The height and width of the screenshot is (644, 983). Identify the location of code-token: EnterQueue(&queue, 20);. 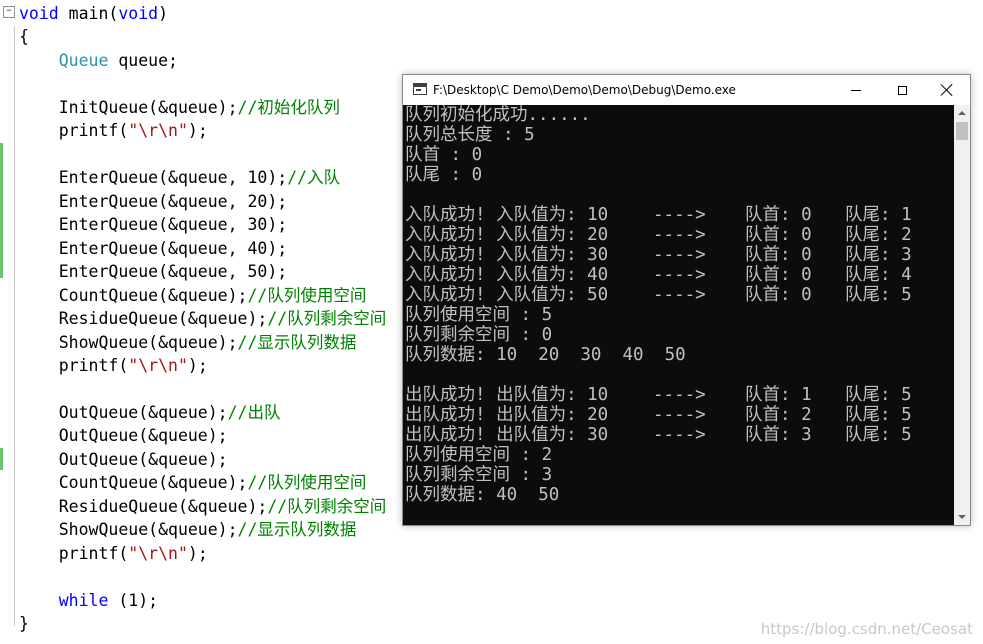
(153, 201).